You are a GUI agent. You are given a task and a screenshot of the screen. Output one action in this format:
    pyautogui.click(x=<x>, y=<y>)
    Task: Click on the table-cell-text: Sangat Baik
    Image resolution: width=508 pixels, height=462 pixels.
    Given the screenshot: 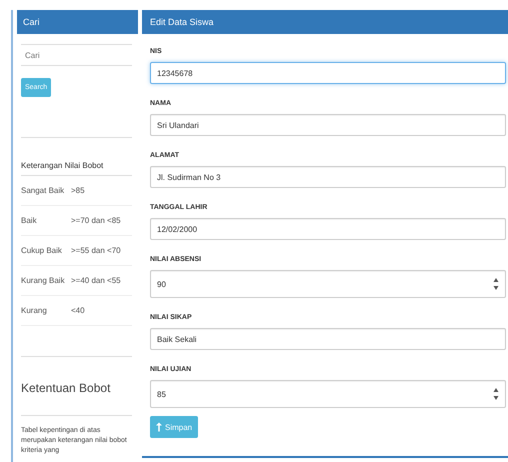 What is the action you would take?
    pyautogui.click(x=43, y=190)
    